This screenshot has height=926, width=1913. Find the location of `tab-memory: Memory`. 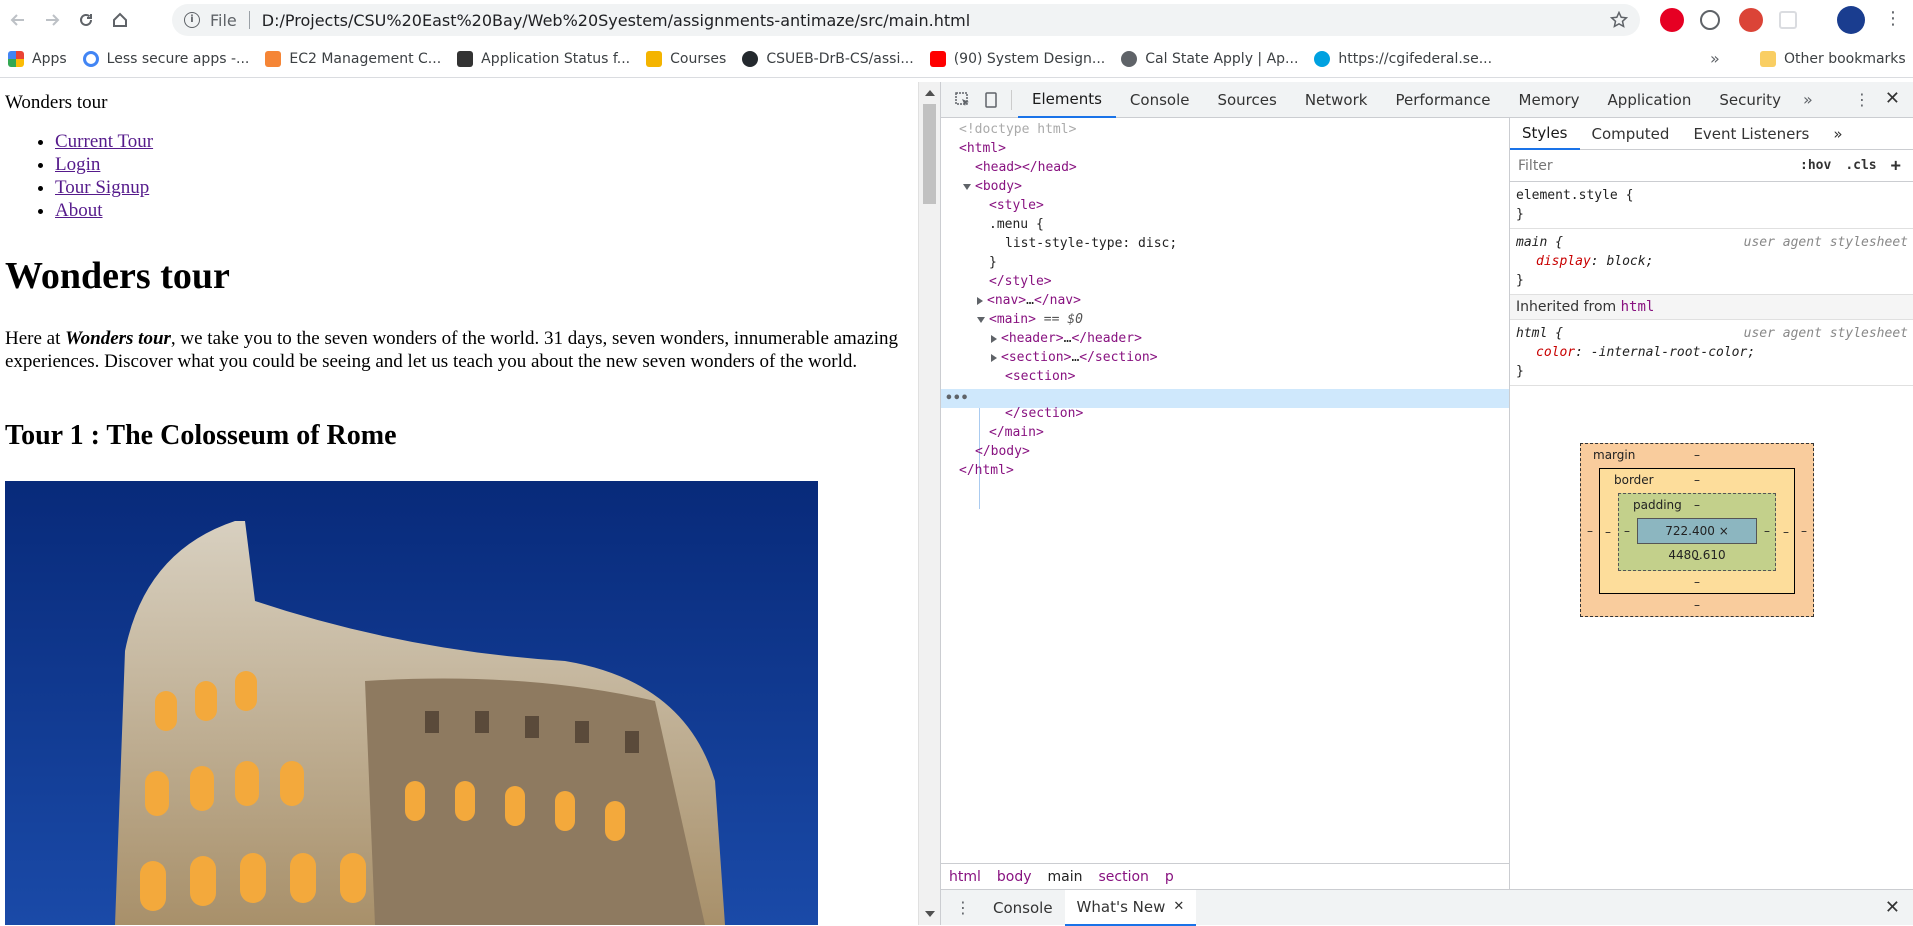

tab-memory: Memory is located at coordinates (1549, 100).